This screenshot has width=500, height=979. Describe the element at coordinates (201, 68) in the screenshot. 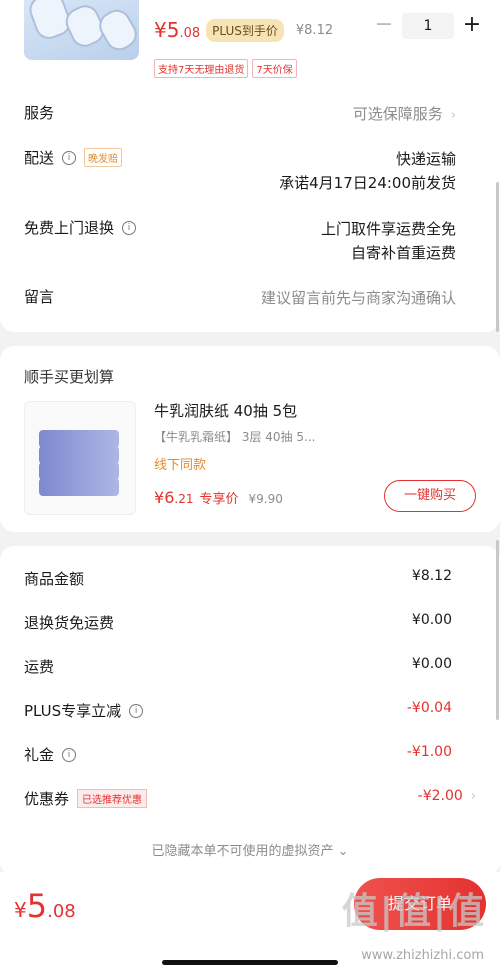

I see `return-policy-tag: 支持7天无理由退货` at that location.